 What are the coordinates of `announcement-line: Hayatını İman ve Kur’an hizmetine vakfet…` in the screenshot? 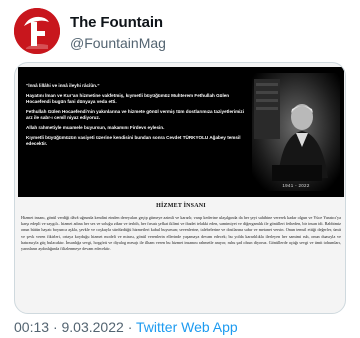 It's located at (128, 98).